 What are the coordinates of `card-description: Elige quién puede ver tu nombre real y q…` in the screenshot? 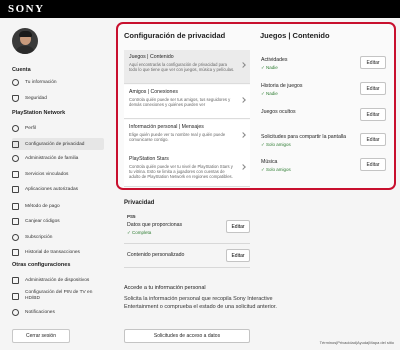 It's located at (177, 136).